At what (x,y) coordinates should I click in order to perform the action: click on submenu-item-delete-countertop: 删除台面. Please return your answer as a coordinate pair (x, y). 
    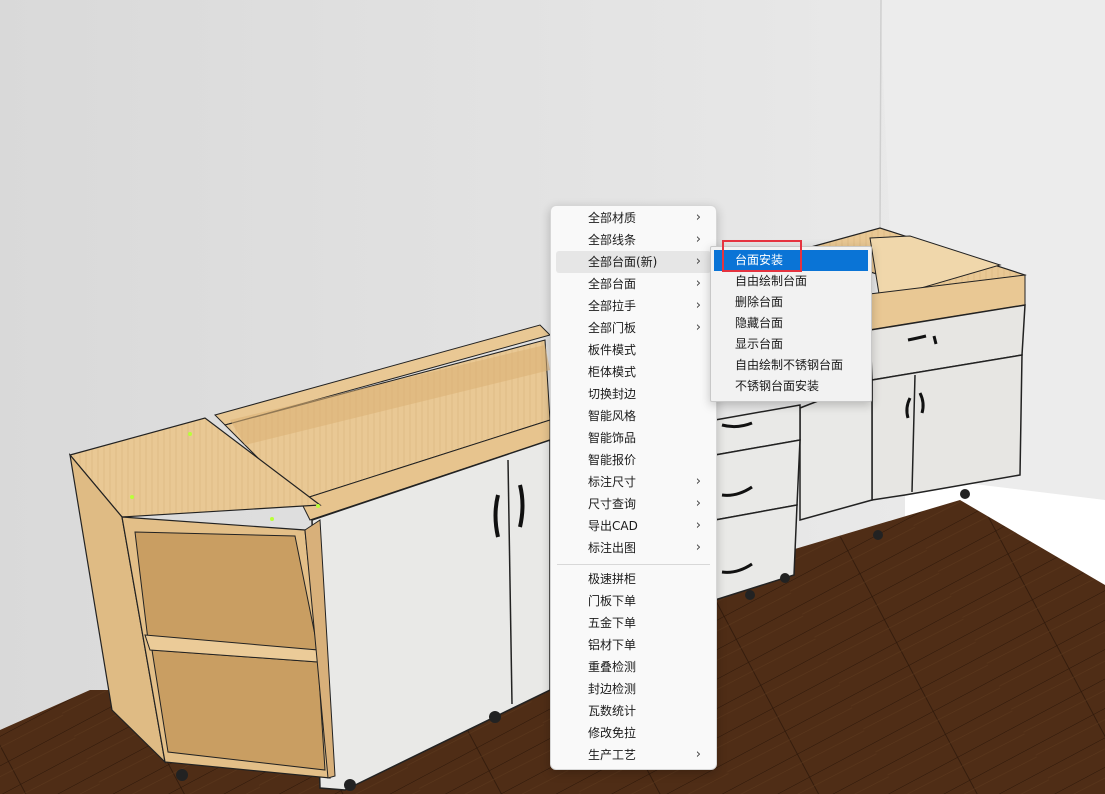
    Looking at the image, I should click on (791, 302).